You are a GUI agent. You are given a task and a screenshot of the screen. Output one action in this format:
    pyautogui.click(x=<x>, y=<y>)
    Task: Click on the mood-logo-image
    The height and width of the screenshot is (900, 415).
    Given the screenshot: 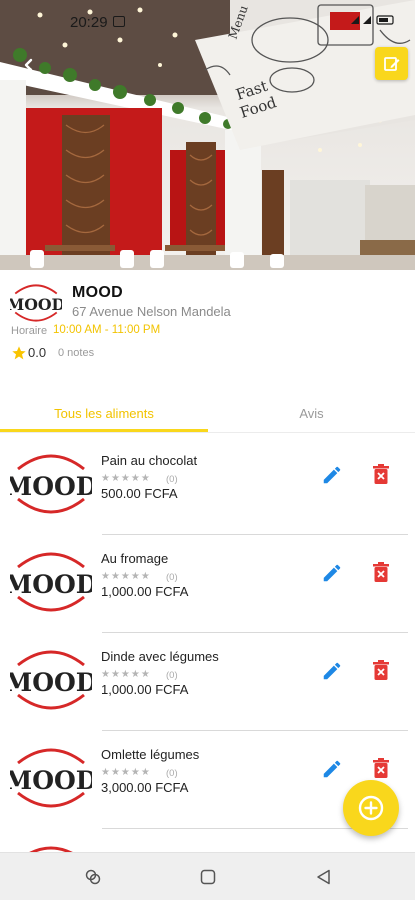 What is the action you would take?
    pyautogui.click(x=51, y=849)
    